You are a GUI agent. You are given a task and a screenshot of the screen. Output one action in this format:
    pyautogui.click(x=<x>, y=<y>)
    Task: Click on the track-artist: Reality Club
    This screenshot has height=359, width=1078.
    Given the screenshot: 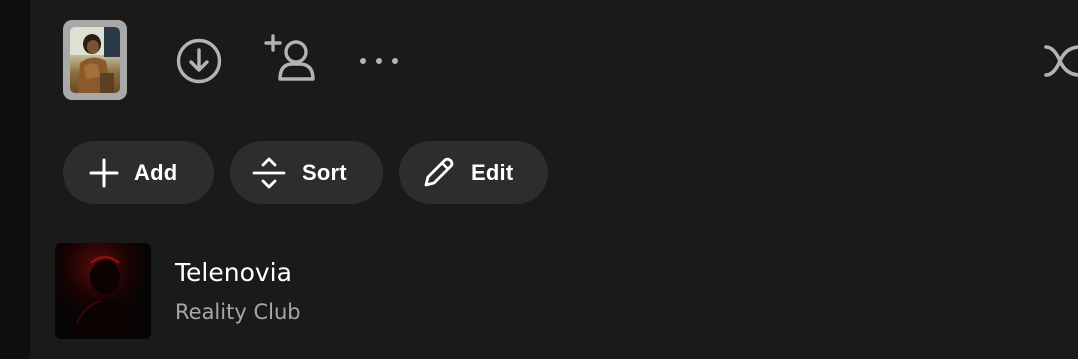 What is the action you would take?
    pyautogui.click(x=238, y=312)
    